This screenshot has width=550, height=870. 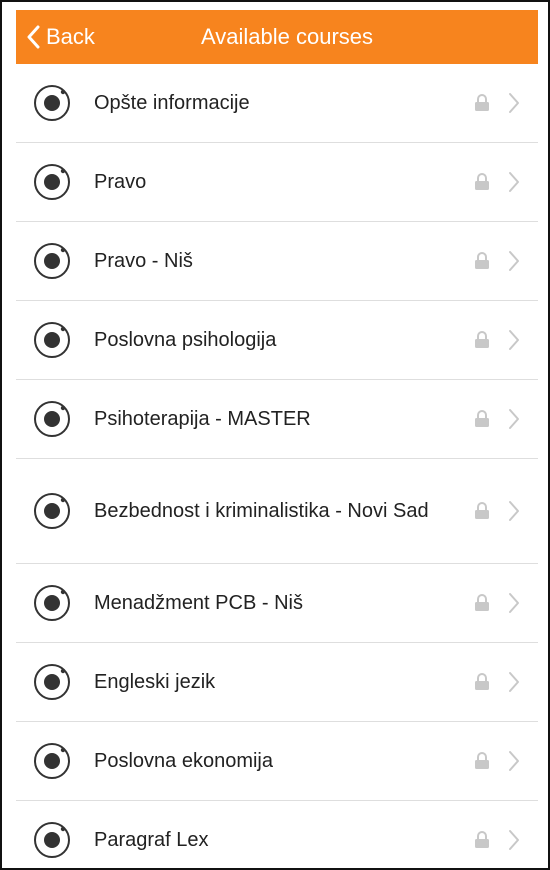 What do you see at coordinates (277, 834) in the screenshot?
I see `list-item-course: Paragraf Lex` at bounding box center [277, 834].